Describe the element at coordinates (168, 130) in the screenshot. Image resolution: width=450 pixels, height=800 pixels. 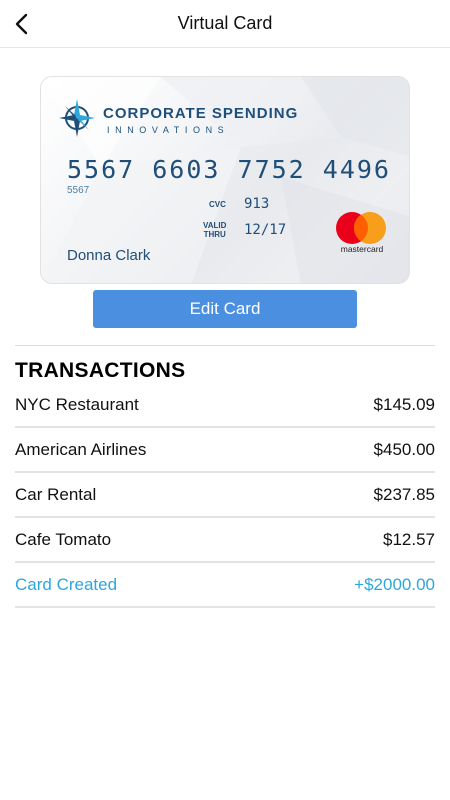
I see `brand-subtitle: INNOVATIONS` at that location.